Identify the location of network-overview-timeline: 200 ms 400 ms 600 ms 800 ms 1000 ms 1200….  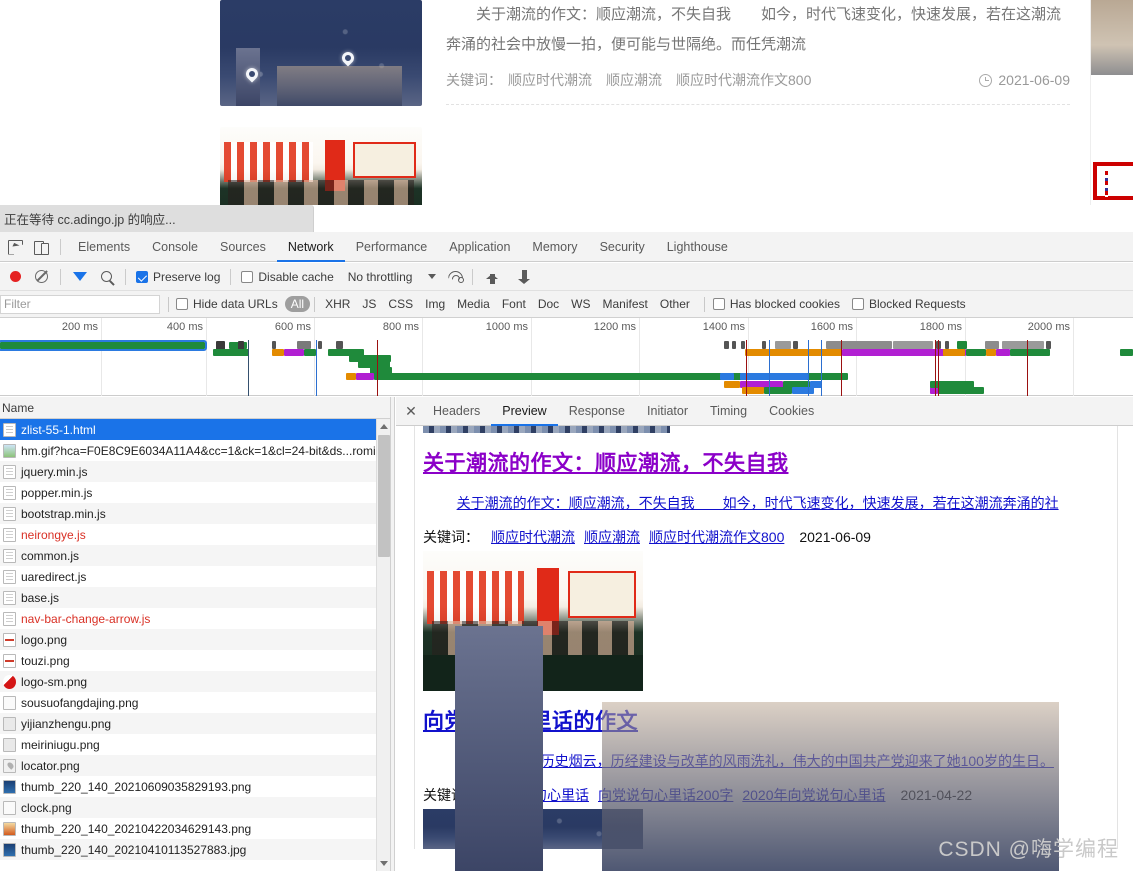
(566, 357).